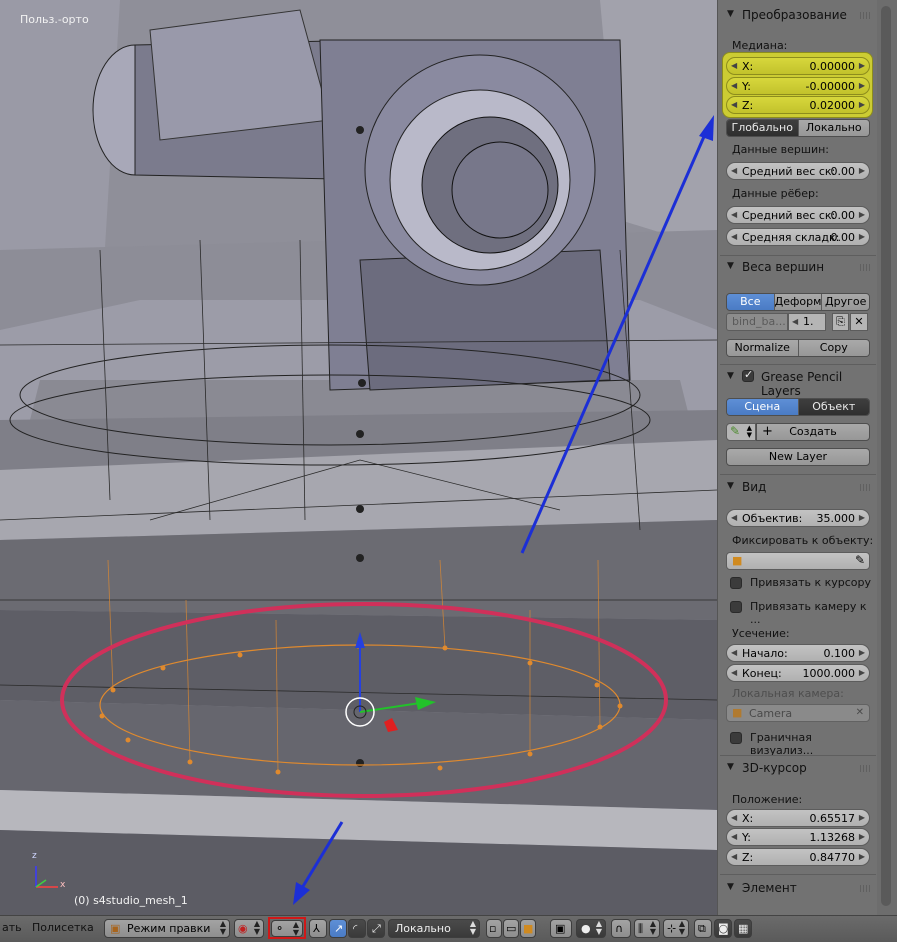 This screenshot has width=897, height=942. What do you see at coordinates (735, 431) in the screenshot?
I see `pencil-icon: ✎` at bounding box center [735, 431].